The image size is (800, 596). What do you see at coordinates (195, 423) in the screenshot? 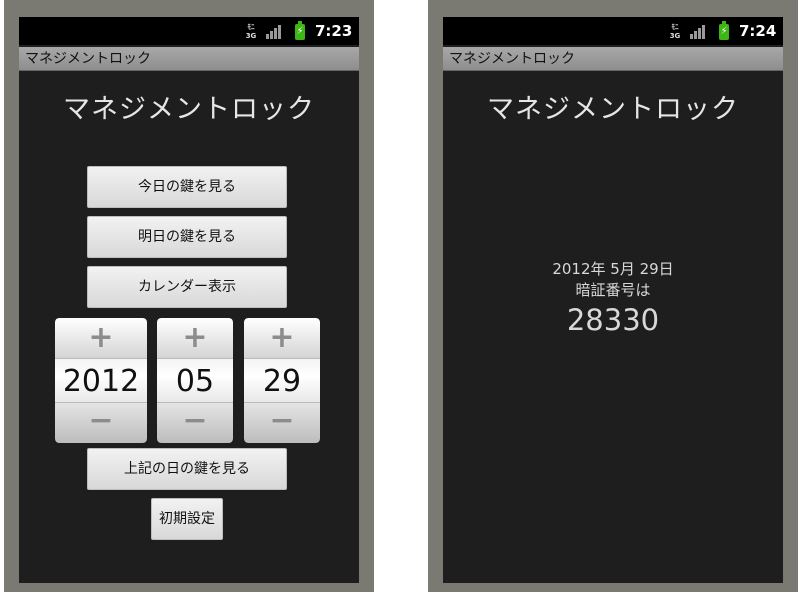
I see `month-decrement-button: −` at bounding box center [195, 423].